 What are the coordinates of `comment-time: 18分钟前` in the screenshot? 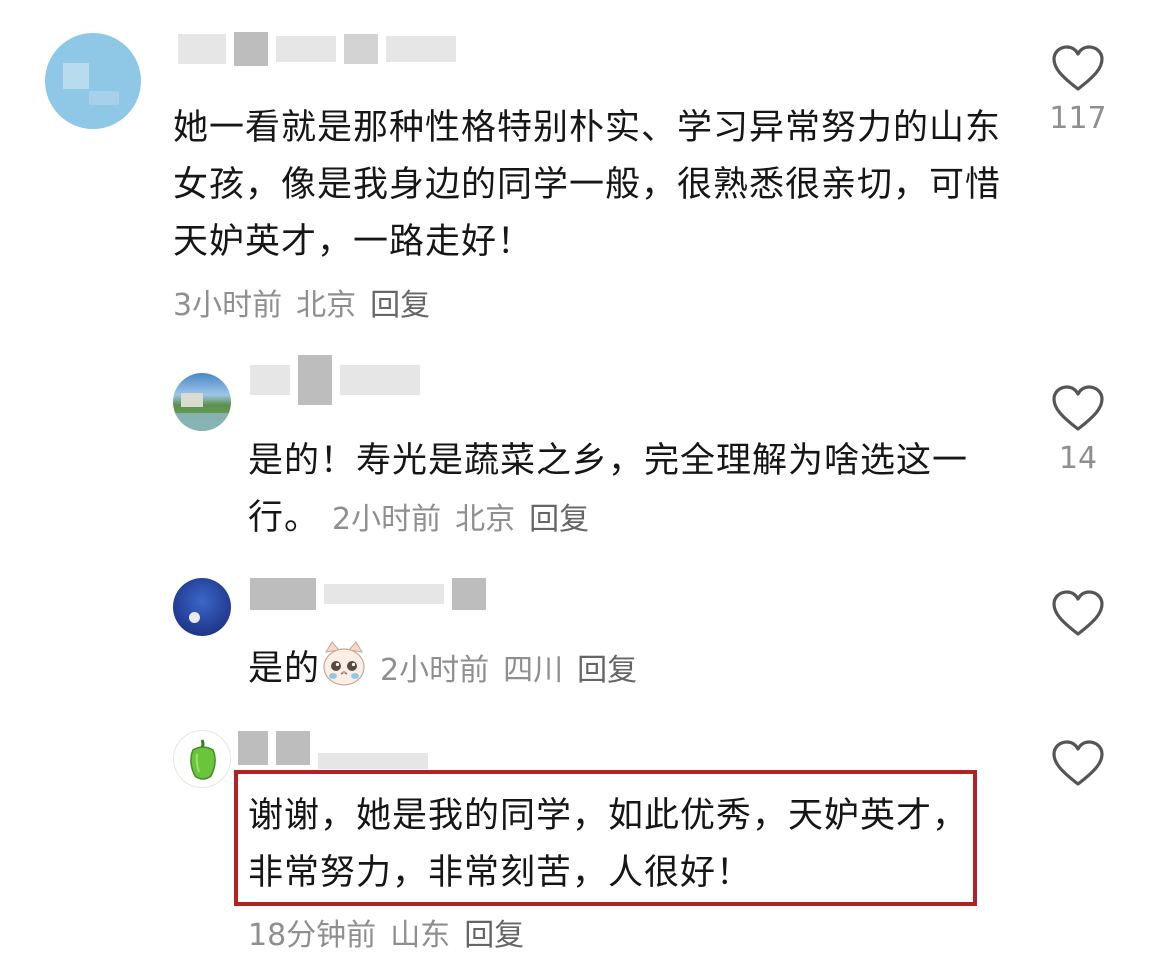 It's located at (312, 935).